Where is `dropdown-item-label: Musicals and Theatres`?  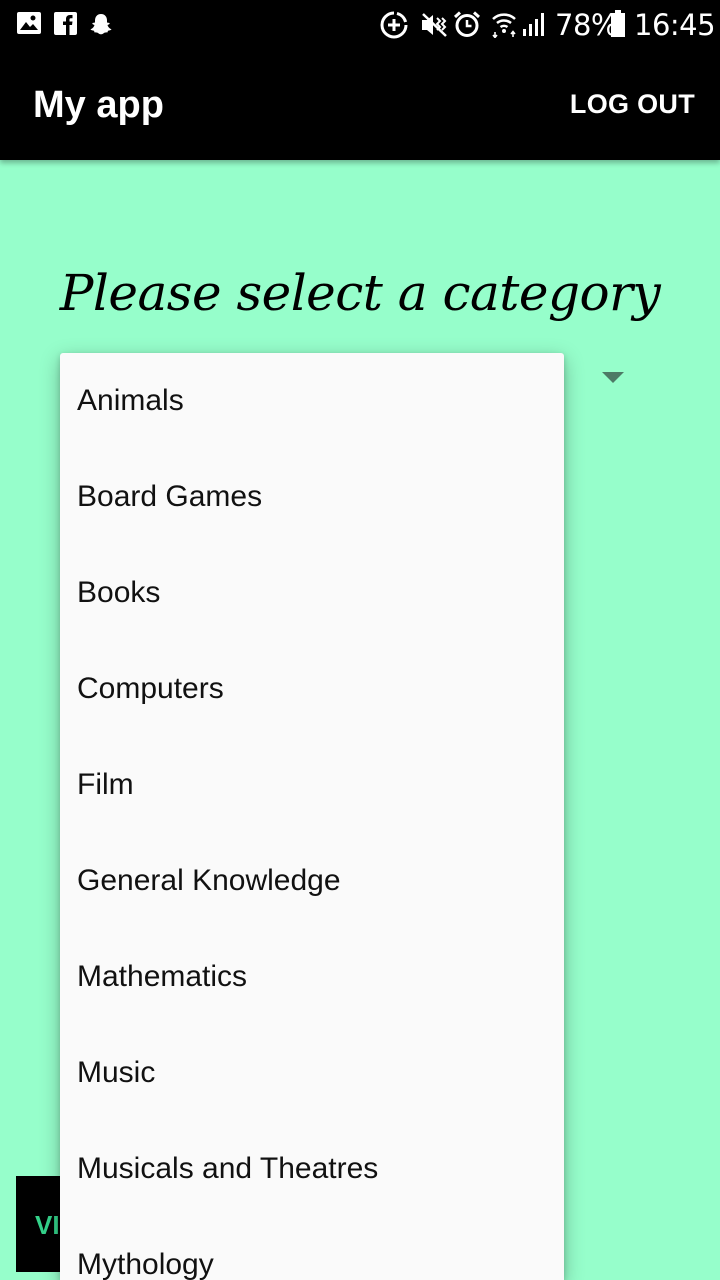
dropdown-item-label: Musicals and Theatres is located at coordinates (228, 1168).